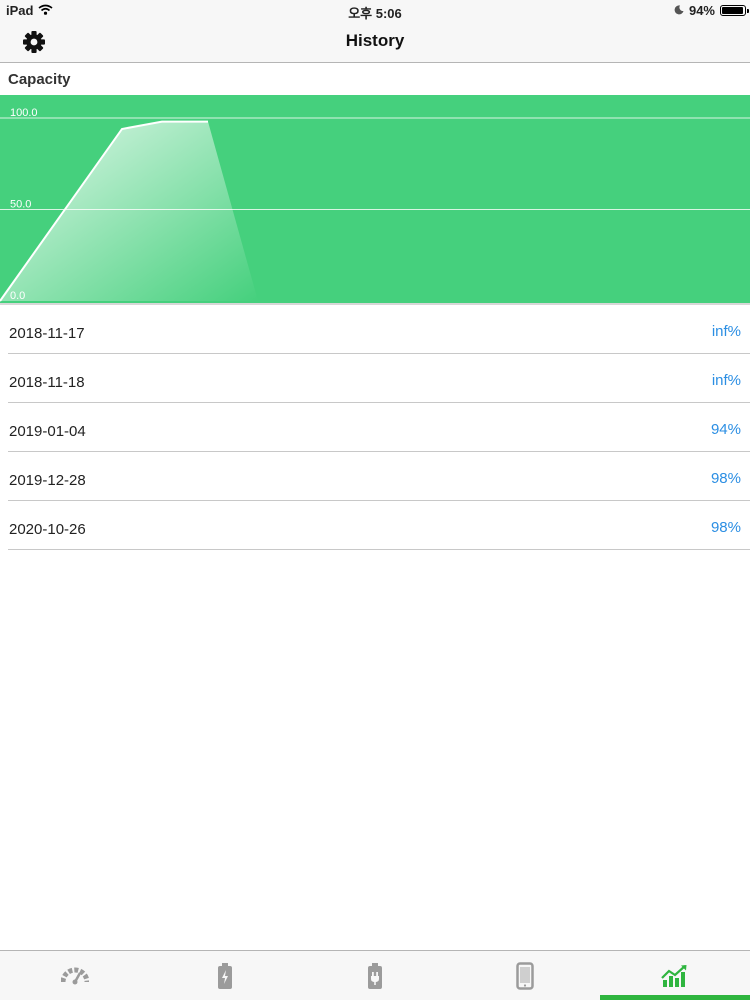  What do you see at coordinates (17, 296) in the screenshot?
I see `y-tick-label: 0.0` at bounding box center [17, 296].